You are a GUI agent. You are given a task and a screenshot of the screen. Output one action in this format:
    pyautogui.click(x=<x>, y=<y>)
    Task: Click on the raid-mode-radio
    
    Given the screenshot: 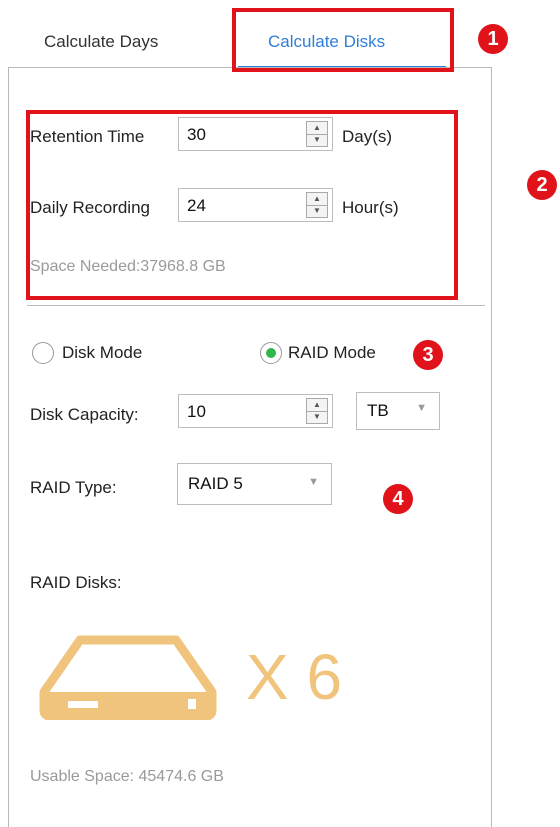 What is the action you would take?
    pyautogui.click(x=271, y=353)
    